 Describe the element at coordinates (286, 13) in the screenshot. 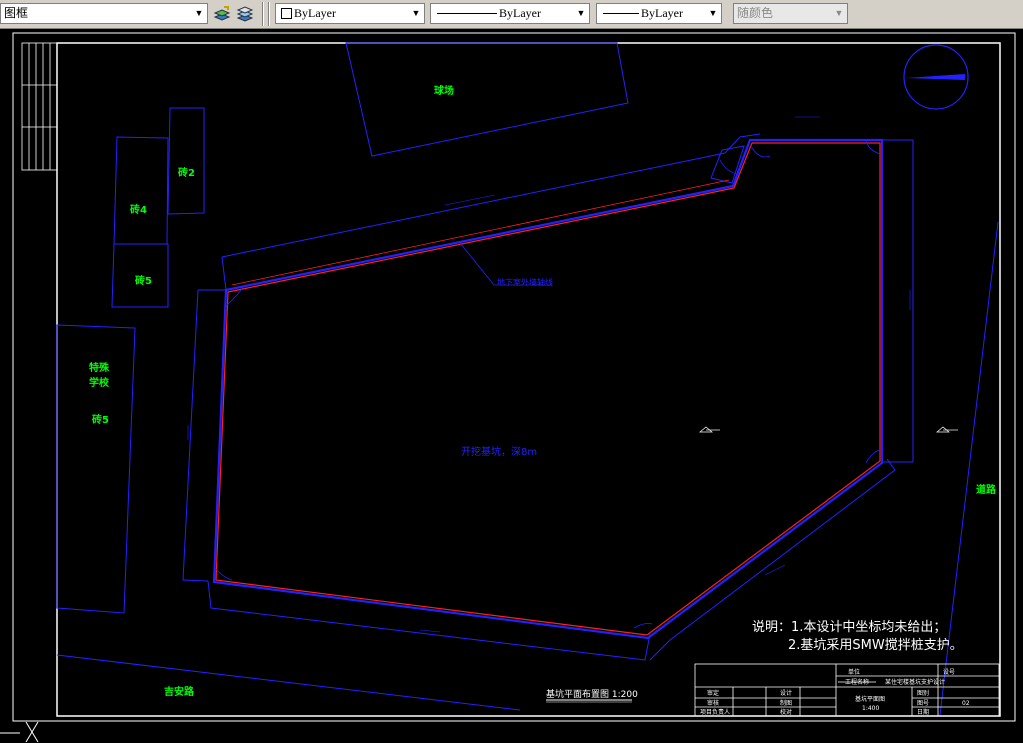

I see `color-swatch-icon` at that location.